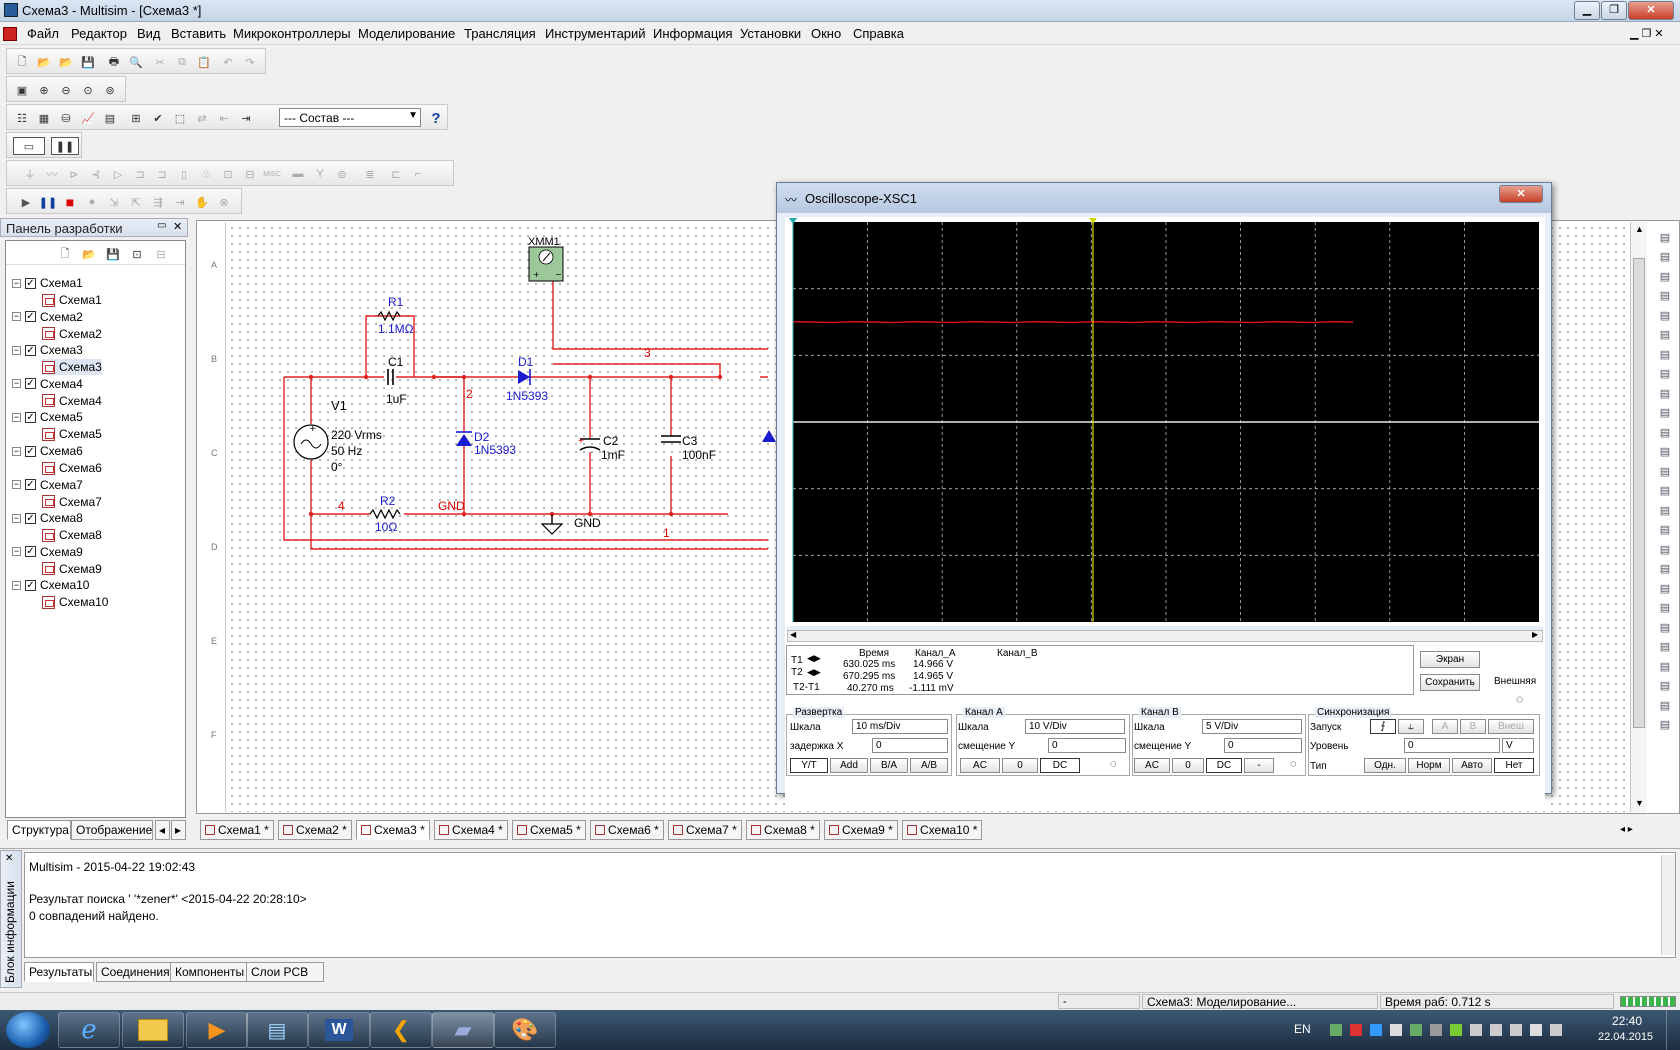 This screenshot has width=1680, height=1050. What do you see at coordinates (44, 62) in the screenshot?
I see `open-icon: 📂` at bounding box center [44, 62].